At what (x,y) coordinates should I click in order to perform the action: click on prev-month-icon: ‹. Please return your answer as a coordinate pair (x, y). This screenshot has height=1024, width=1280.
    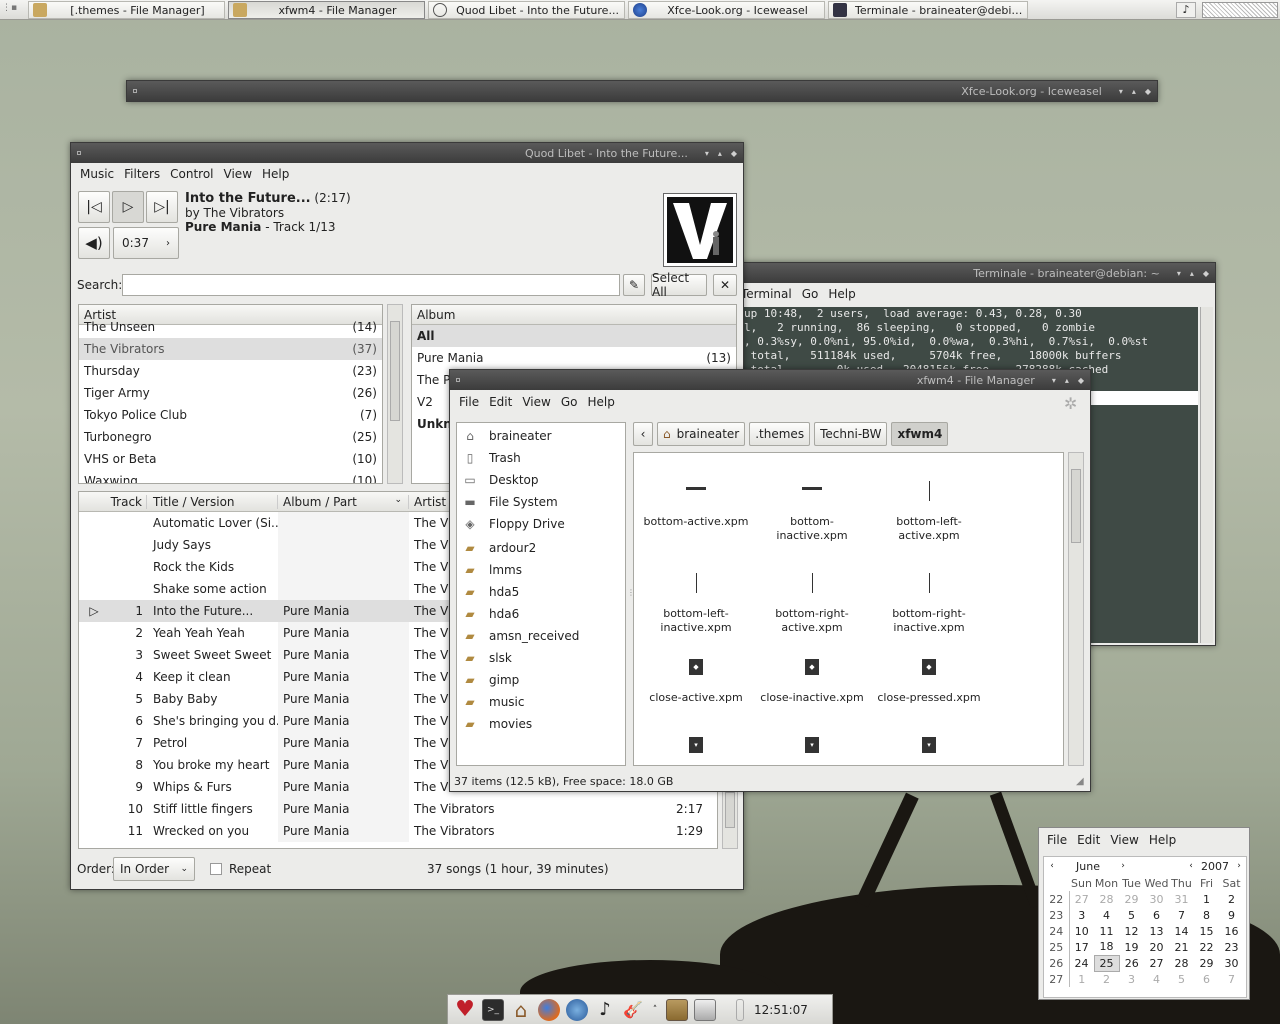
    Looking at the image, I should click on (1052, 866).